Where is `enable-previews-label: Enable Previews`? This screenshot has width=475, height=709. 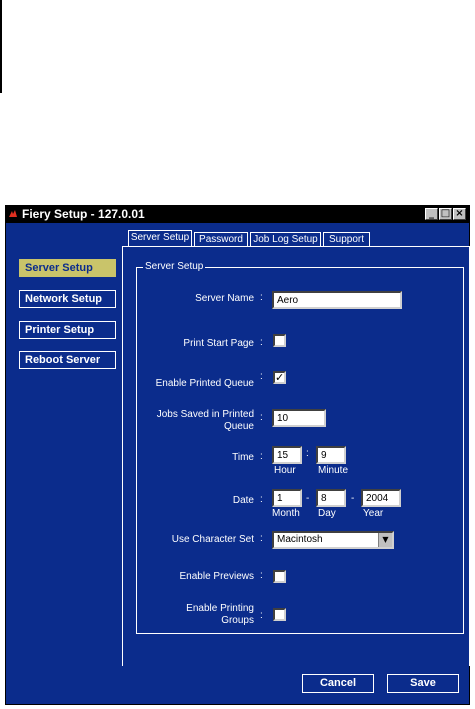
enable-previews-label: Enable Previews is located at coordinates (216, 576).